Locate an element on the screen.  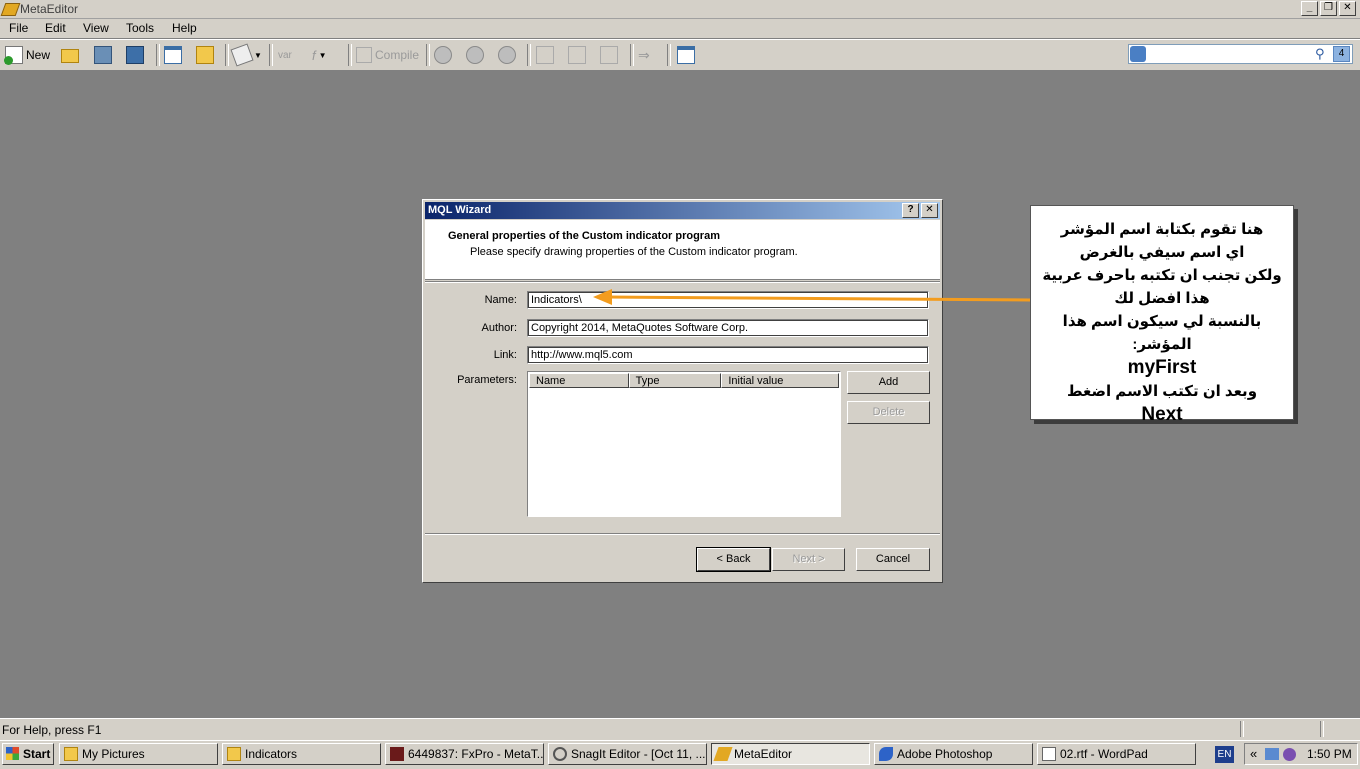
task-adobe-photoshop: Adobe Photoshop is located at coordinates (953, 754).